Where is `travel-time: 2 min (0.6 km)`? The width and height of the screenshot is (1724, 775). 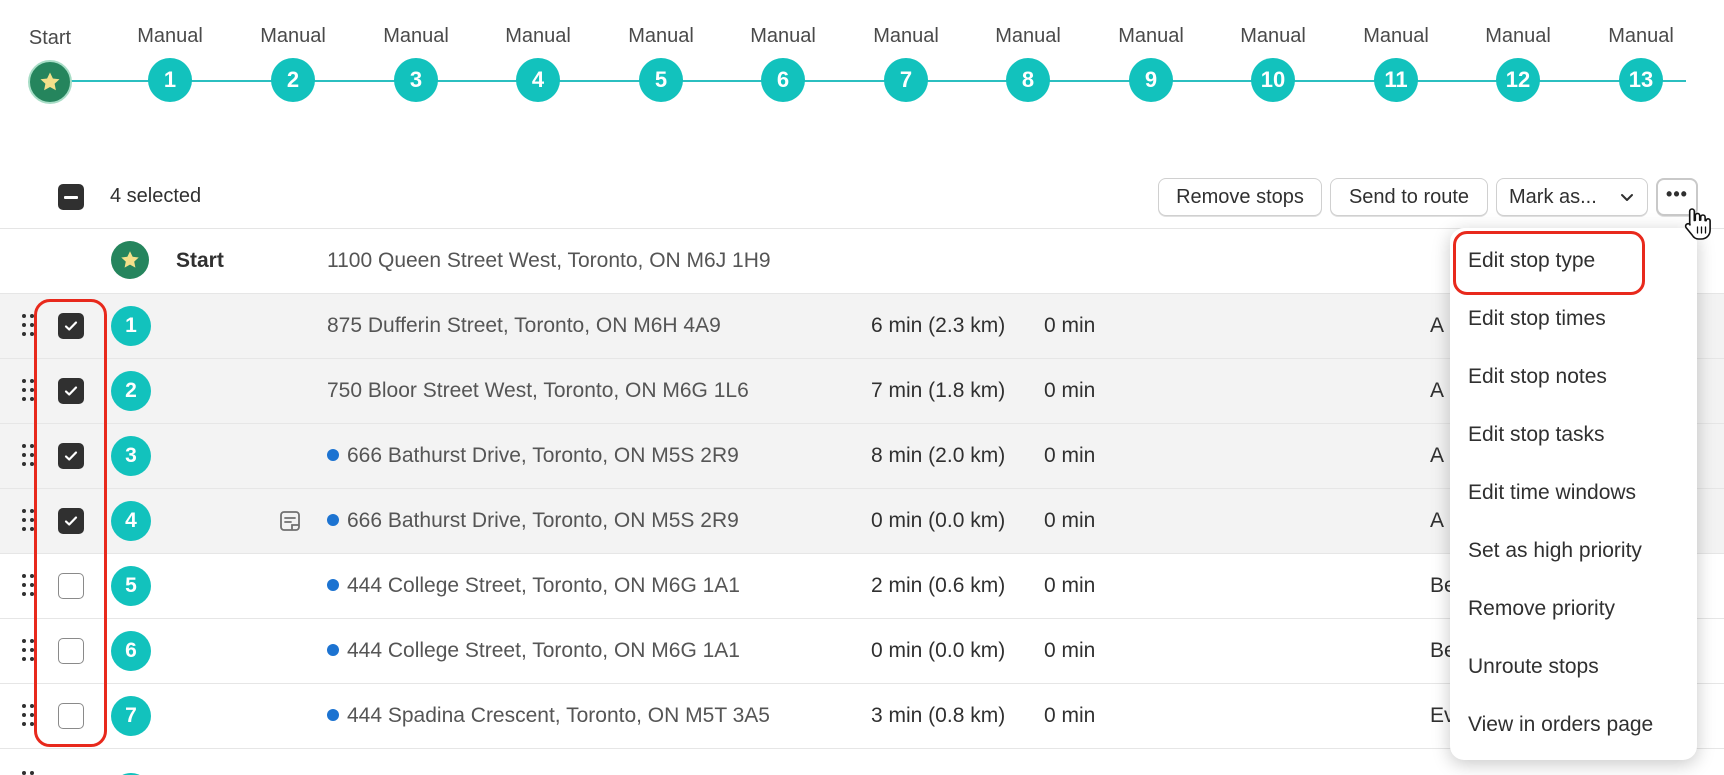 travel-time: 2 min (0.6 km) is located at coordinates (938, 585).